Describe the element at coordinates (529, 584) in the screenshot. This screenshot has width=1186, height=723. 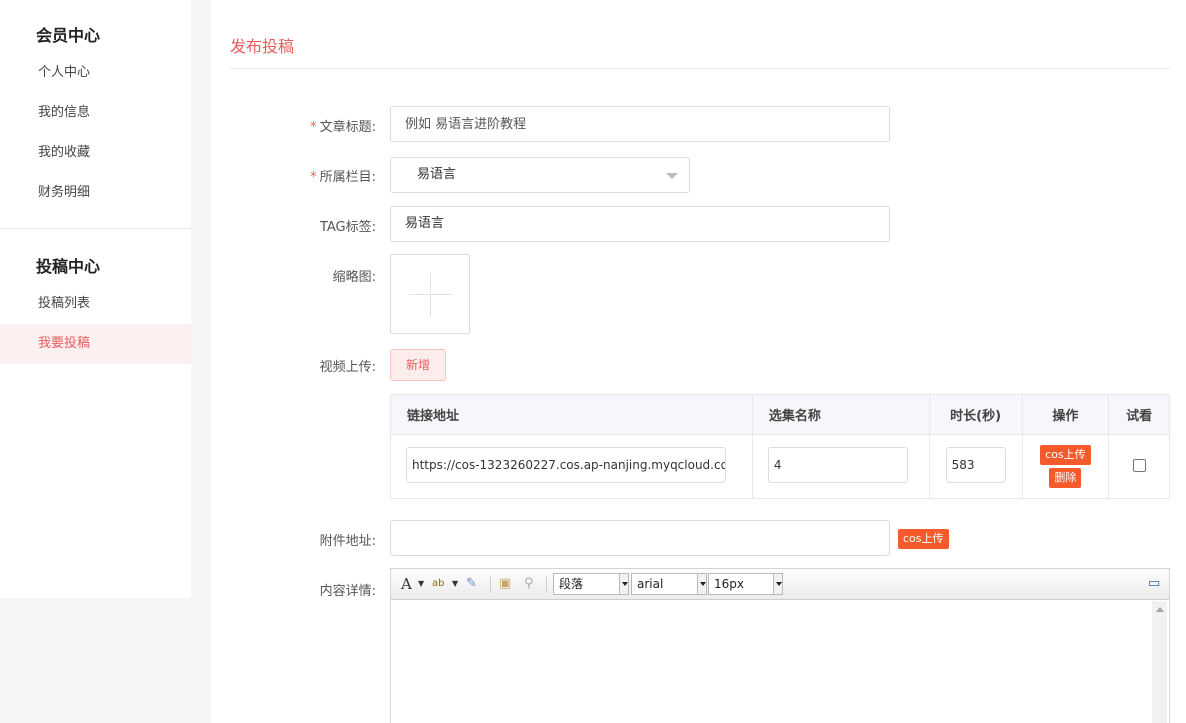
I see `link-icon: ⚲` at that location.